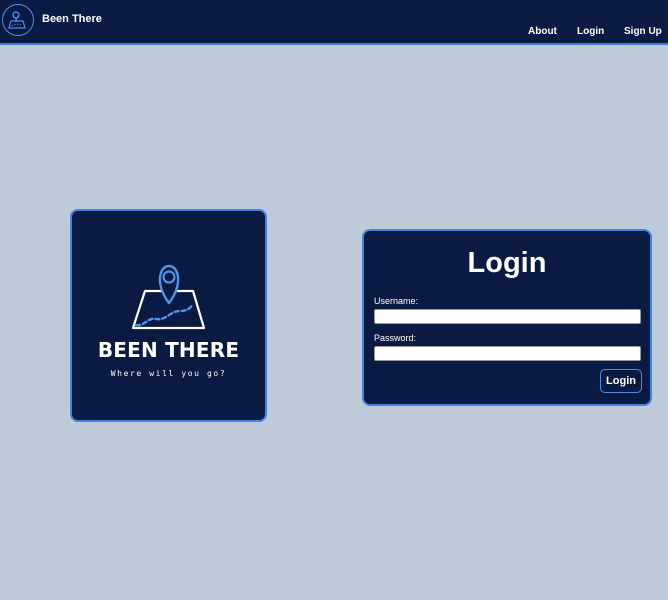 The image size is (668, 600). Describe the element at coordinates (395, 338) in the screenshot. I see `password-label: Password:` at that location.